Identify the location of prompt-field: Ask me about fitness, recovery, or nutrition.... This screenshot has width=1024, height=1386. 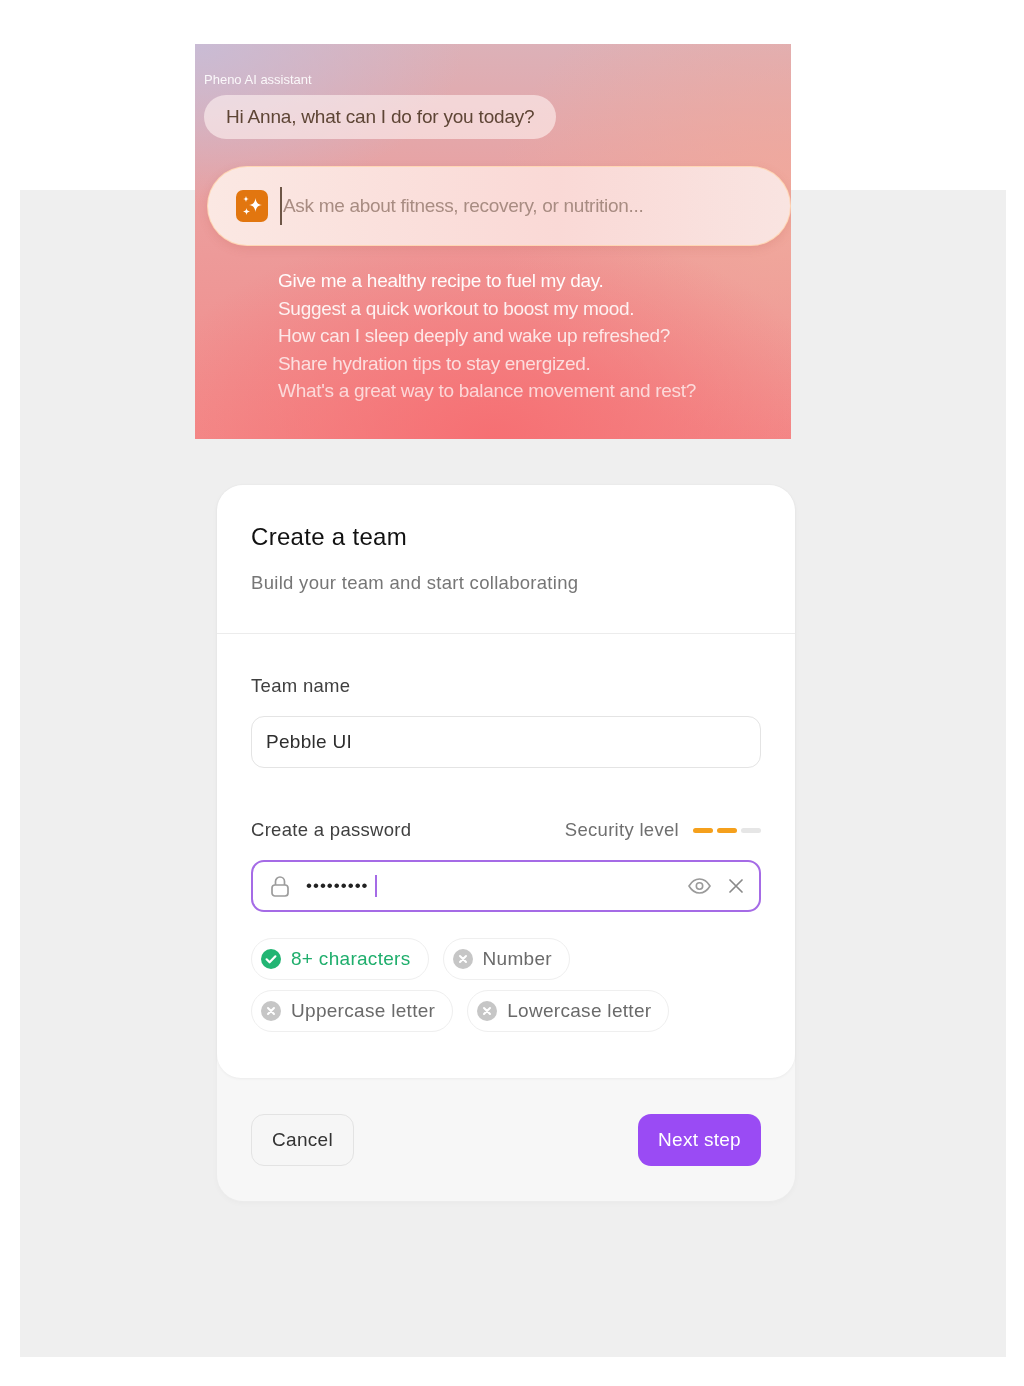
(499, 206).